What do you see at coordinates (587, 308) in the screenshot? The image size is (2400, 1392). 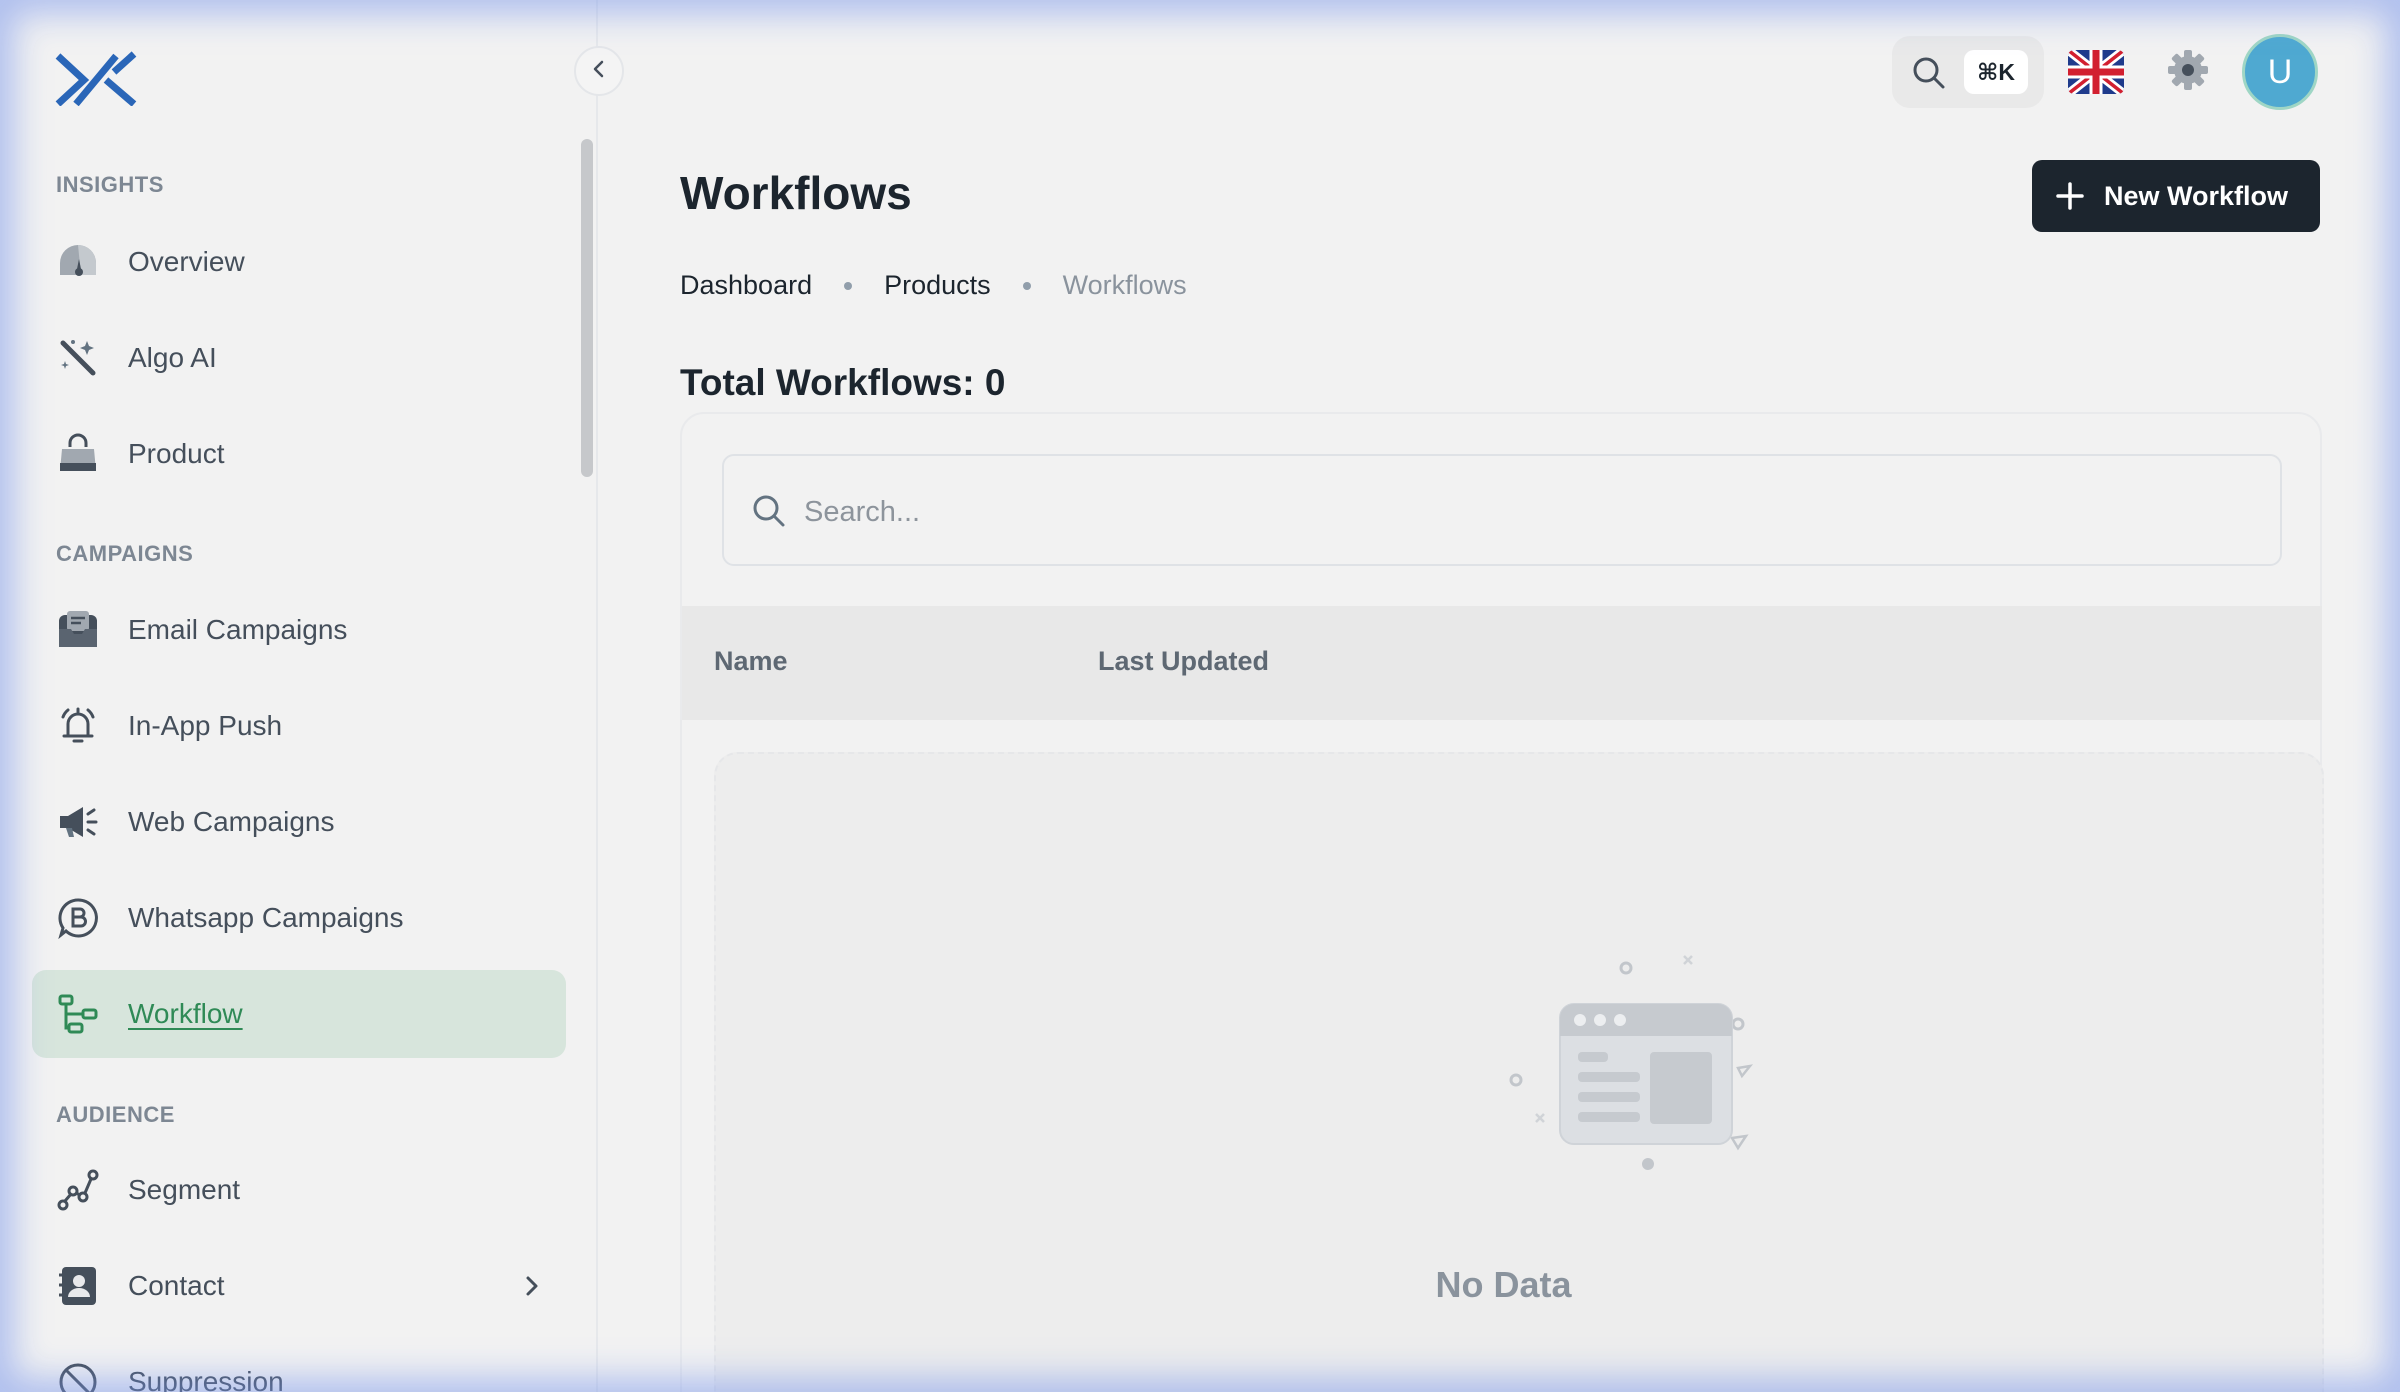 I see `sidebar-scrollbar` at bounding box center [587, 308].